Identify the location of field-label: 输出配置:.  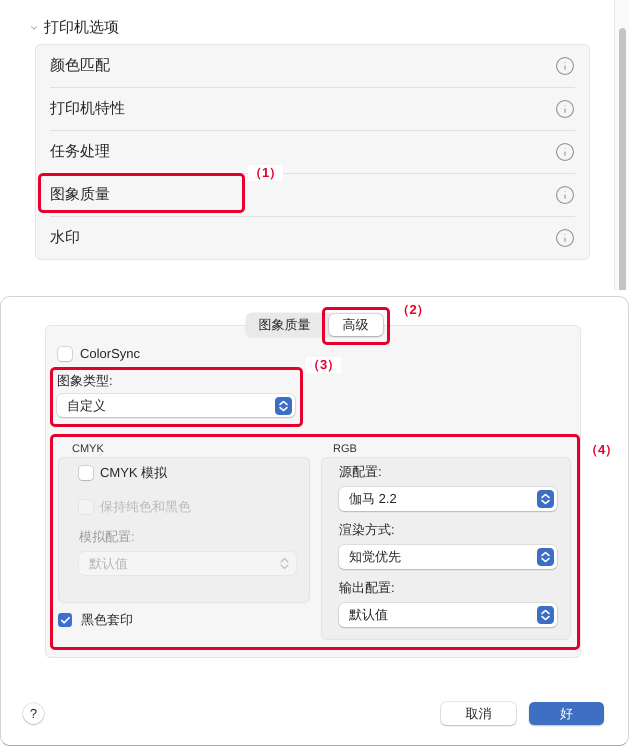
(367, 588).